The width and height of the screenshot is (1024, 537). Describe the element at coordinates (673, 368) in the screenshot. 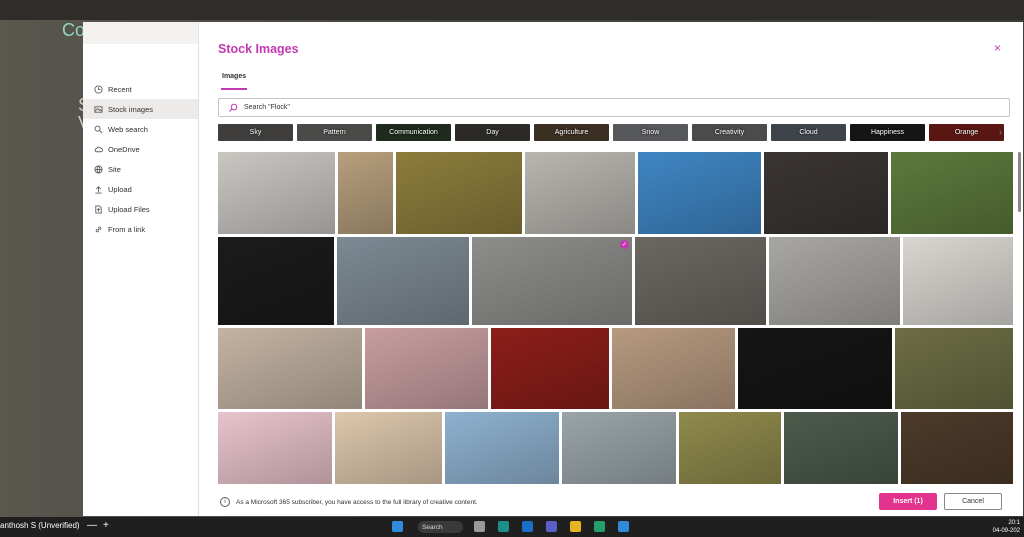

I see `mother-child-image` at that location.